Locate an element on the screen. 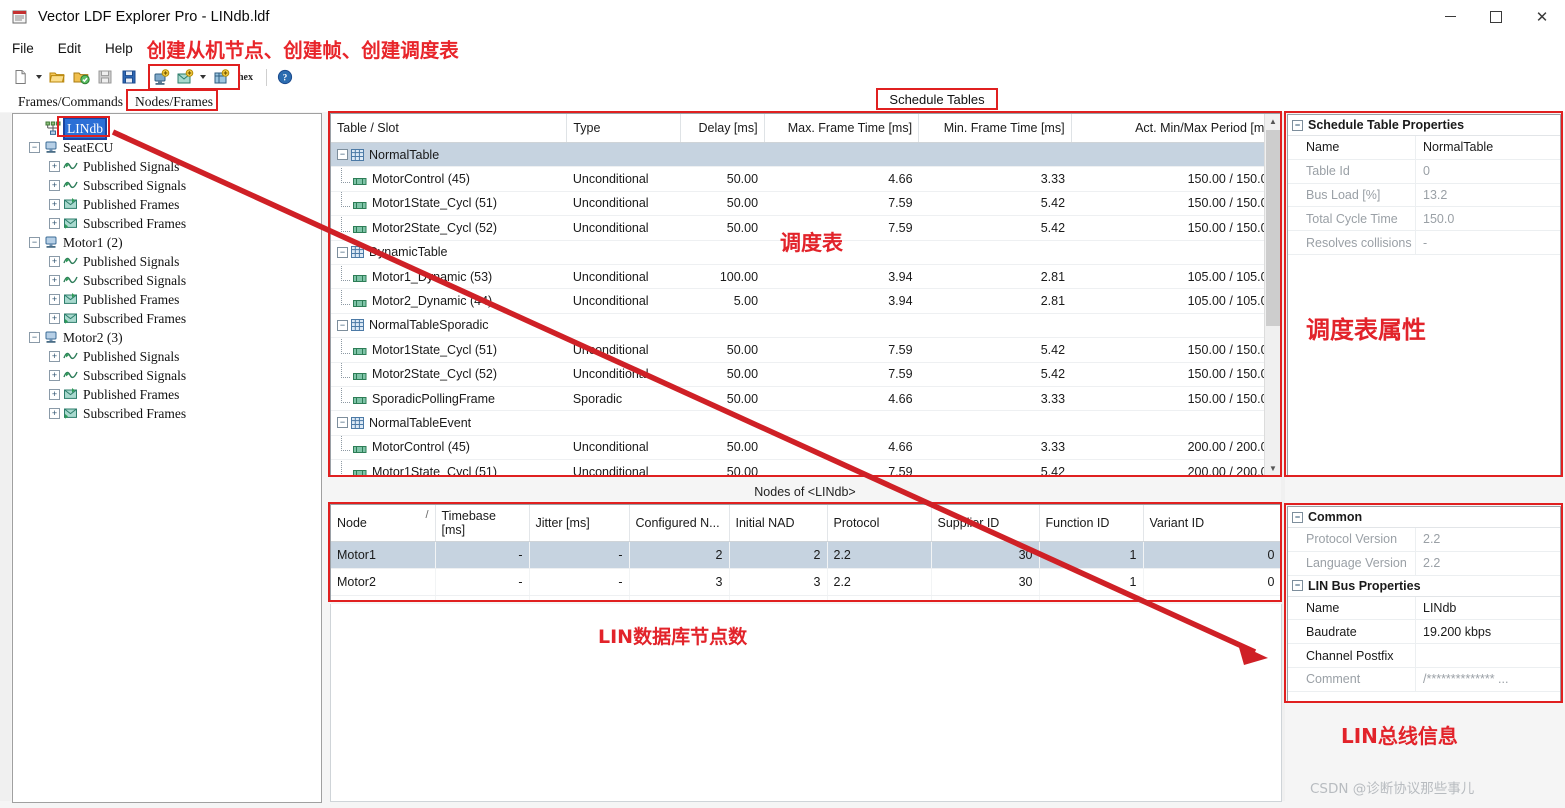 The image size is (1565, 808). tree-item-motor1: − Motor1 (2) is located at coordinates (170, 242).